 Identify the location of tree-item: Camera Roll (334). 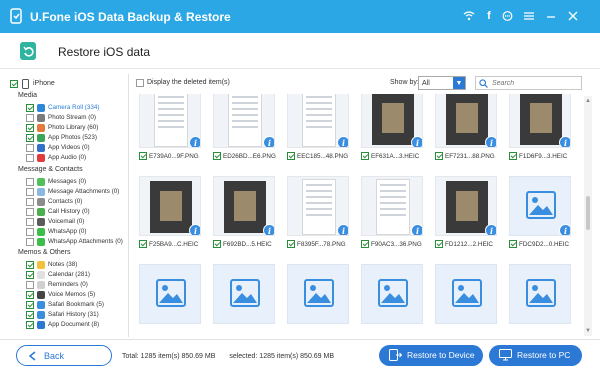
(62, 107).